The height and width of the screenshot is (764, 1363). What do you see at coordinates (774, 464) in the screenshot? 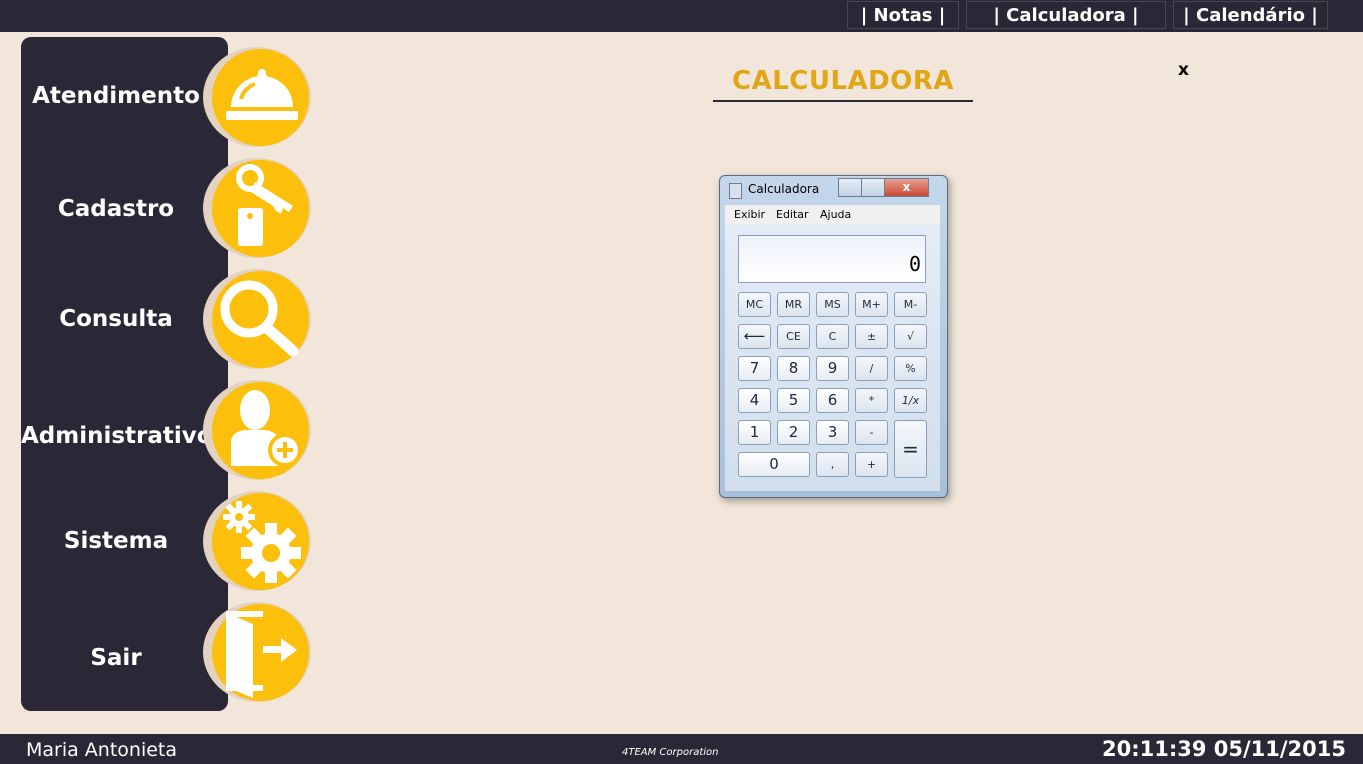
I see `key-0: 0` at bounding box center [774, 464].